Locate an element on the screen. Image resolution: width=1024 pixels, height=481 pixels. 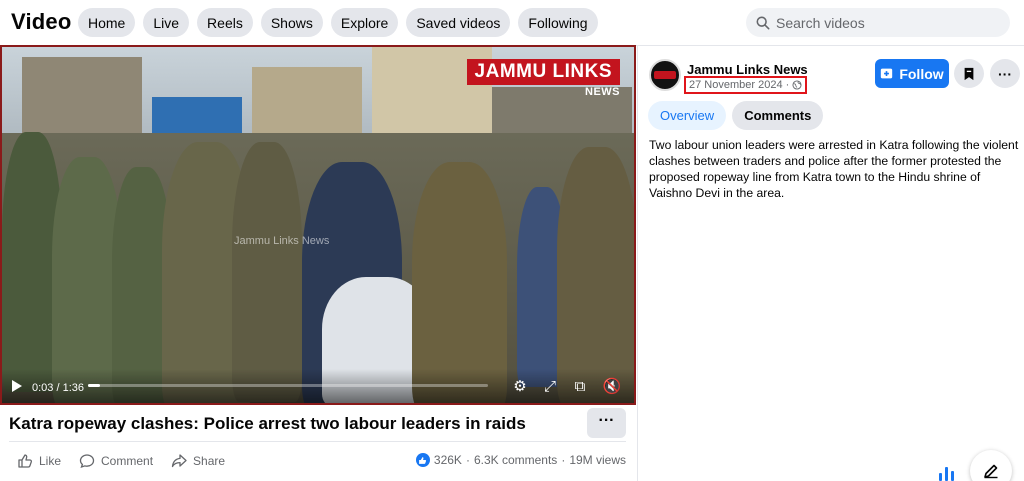
channel-logo: JAMMU LINKS NEWS is located at coordinates (543, 78).